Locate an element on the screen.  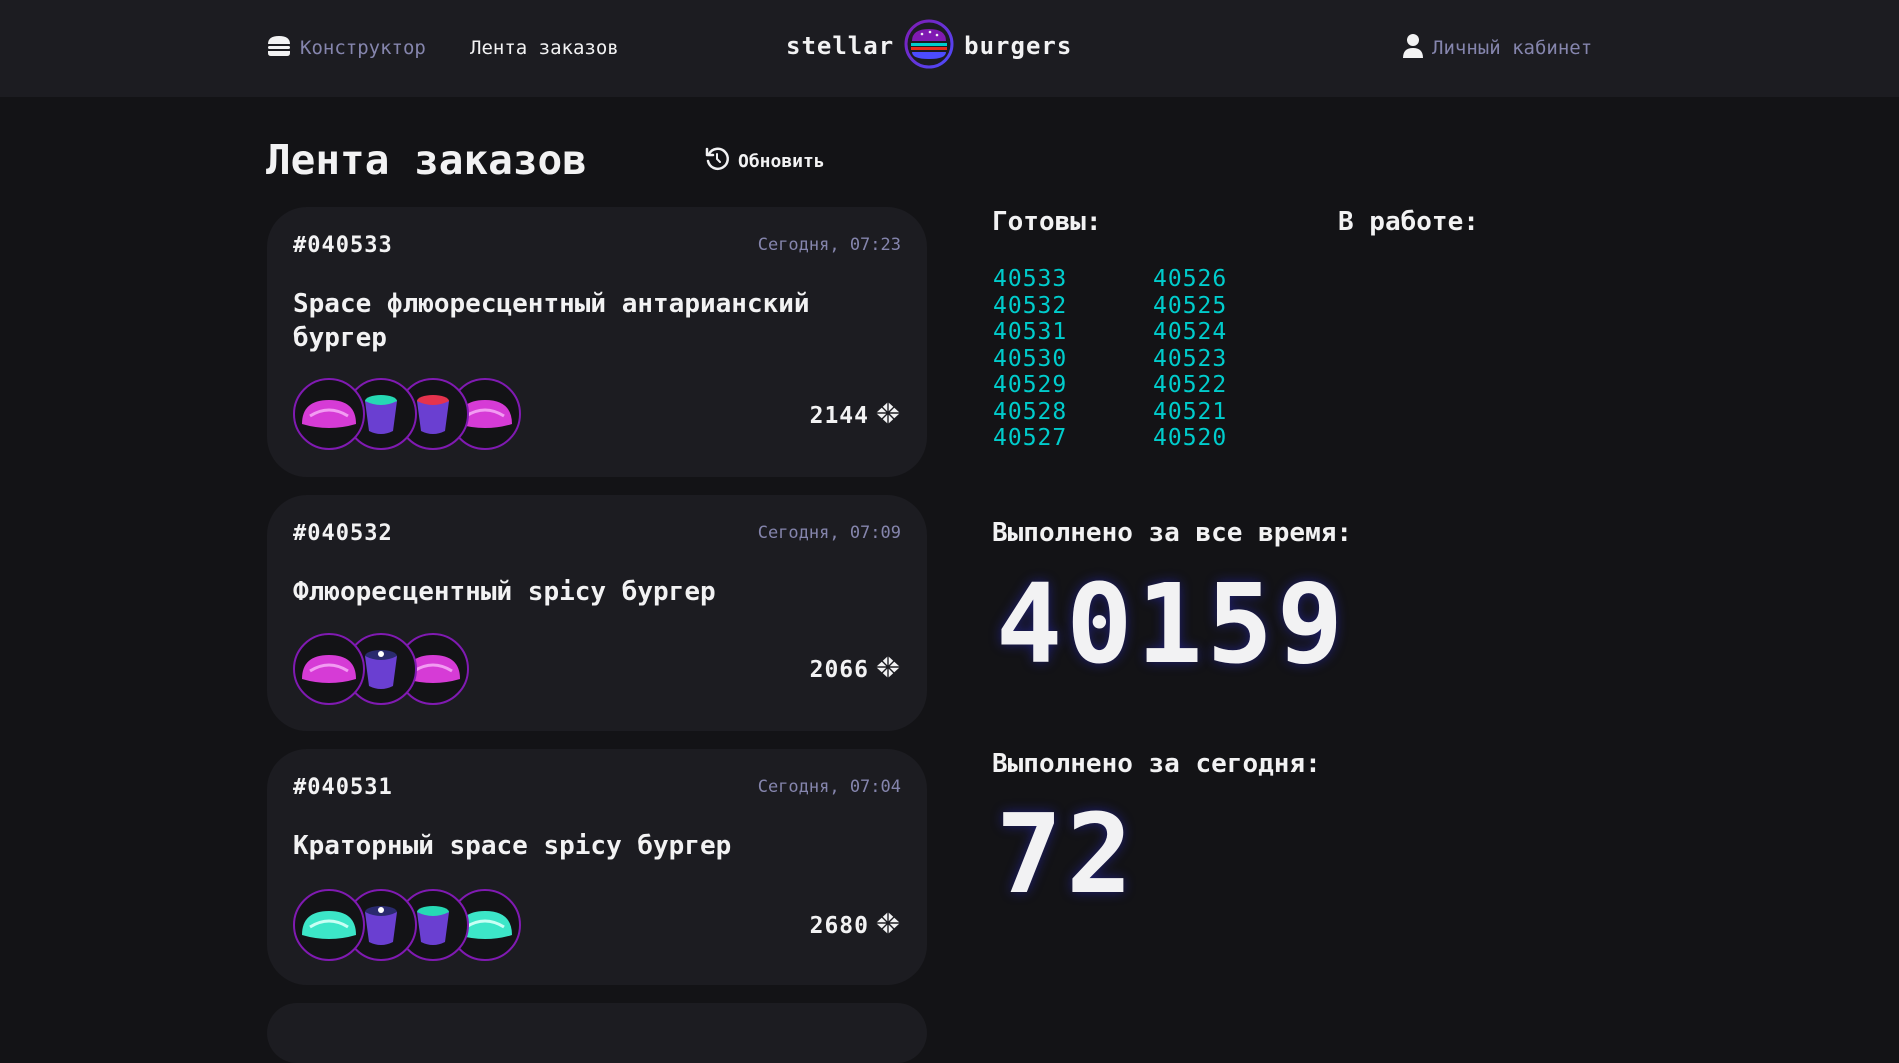
total-completed-heading: Выполнено за все время: is located at coordinates (1172, 533).